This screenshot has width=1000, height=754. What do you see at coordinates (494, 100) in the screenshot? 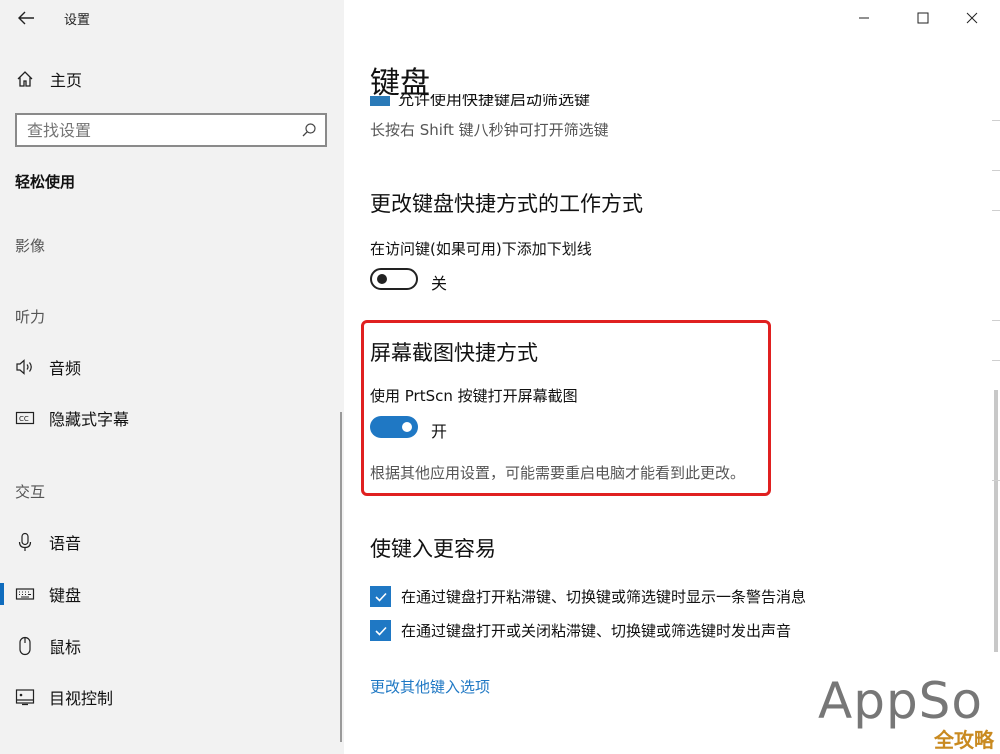
I see `filter-keys-label-clipped: 允许使用快捷键启动筛选键` at bounding box center [494, 100].